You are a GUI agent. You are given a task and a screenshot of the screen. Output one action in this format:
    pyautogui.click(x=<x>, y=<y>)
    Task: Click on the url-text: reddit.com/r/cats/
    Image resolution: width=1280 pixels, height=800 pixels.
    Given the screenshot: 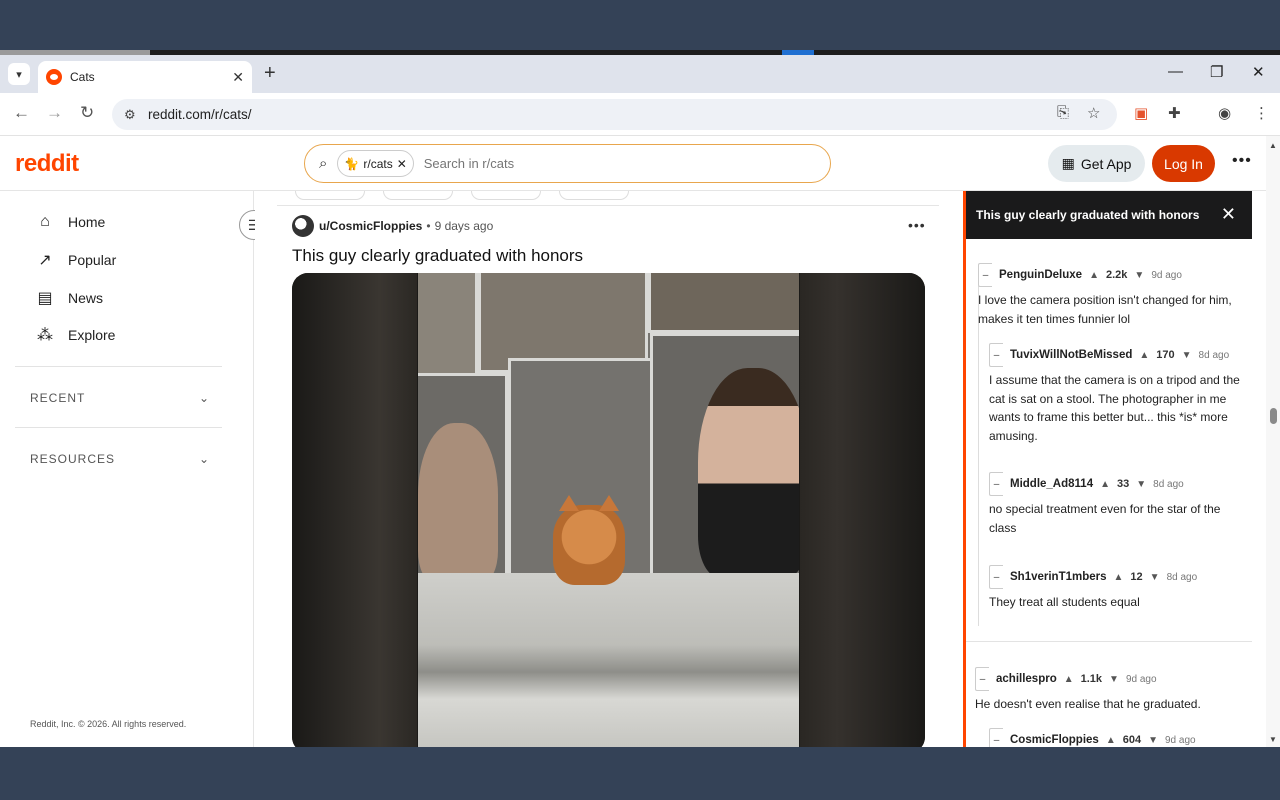 What is the action you would take?
    pyautogui.click(x=200, y=114)
    